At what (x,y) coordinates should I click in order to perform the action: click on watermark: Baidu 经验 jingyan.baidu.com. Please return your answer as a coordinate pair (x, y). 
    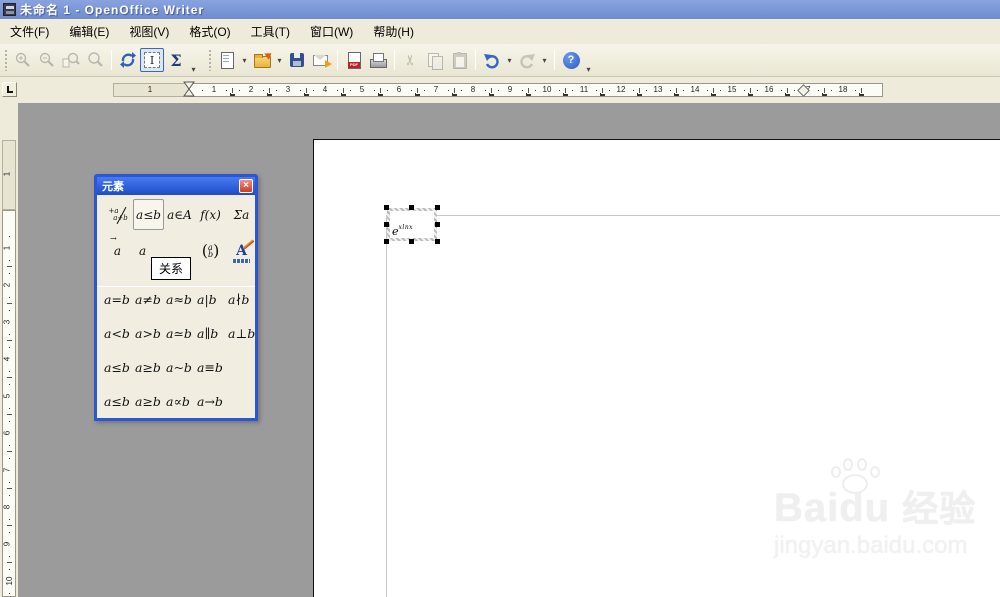
    Looking at the image, I should click on (887, 509).